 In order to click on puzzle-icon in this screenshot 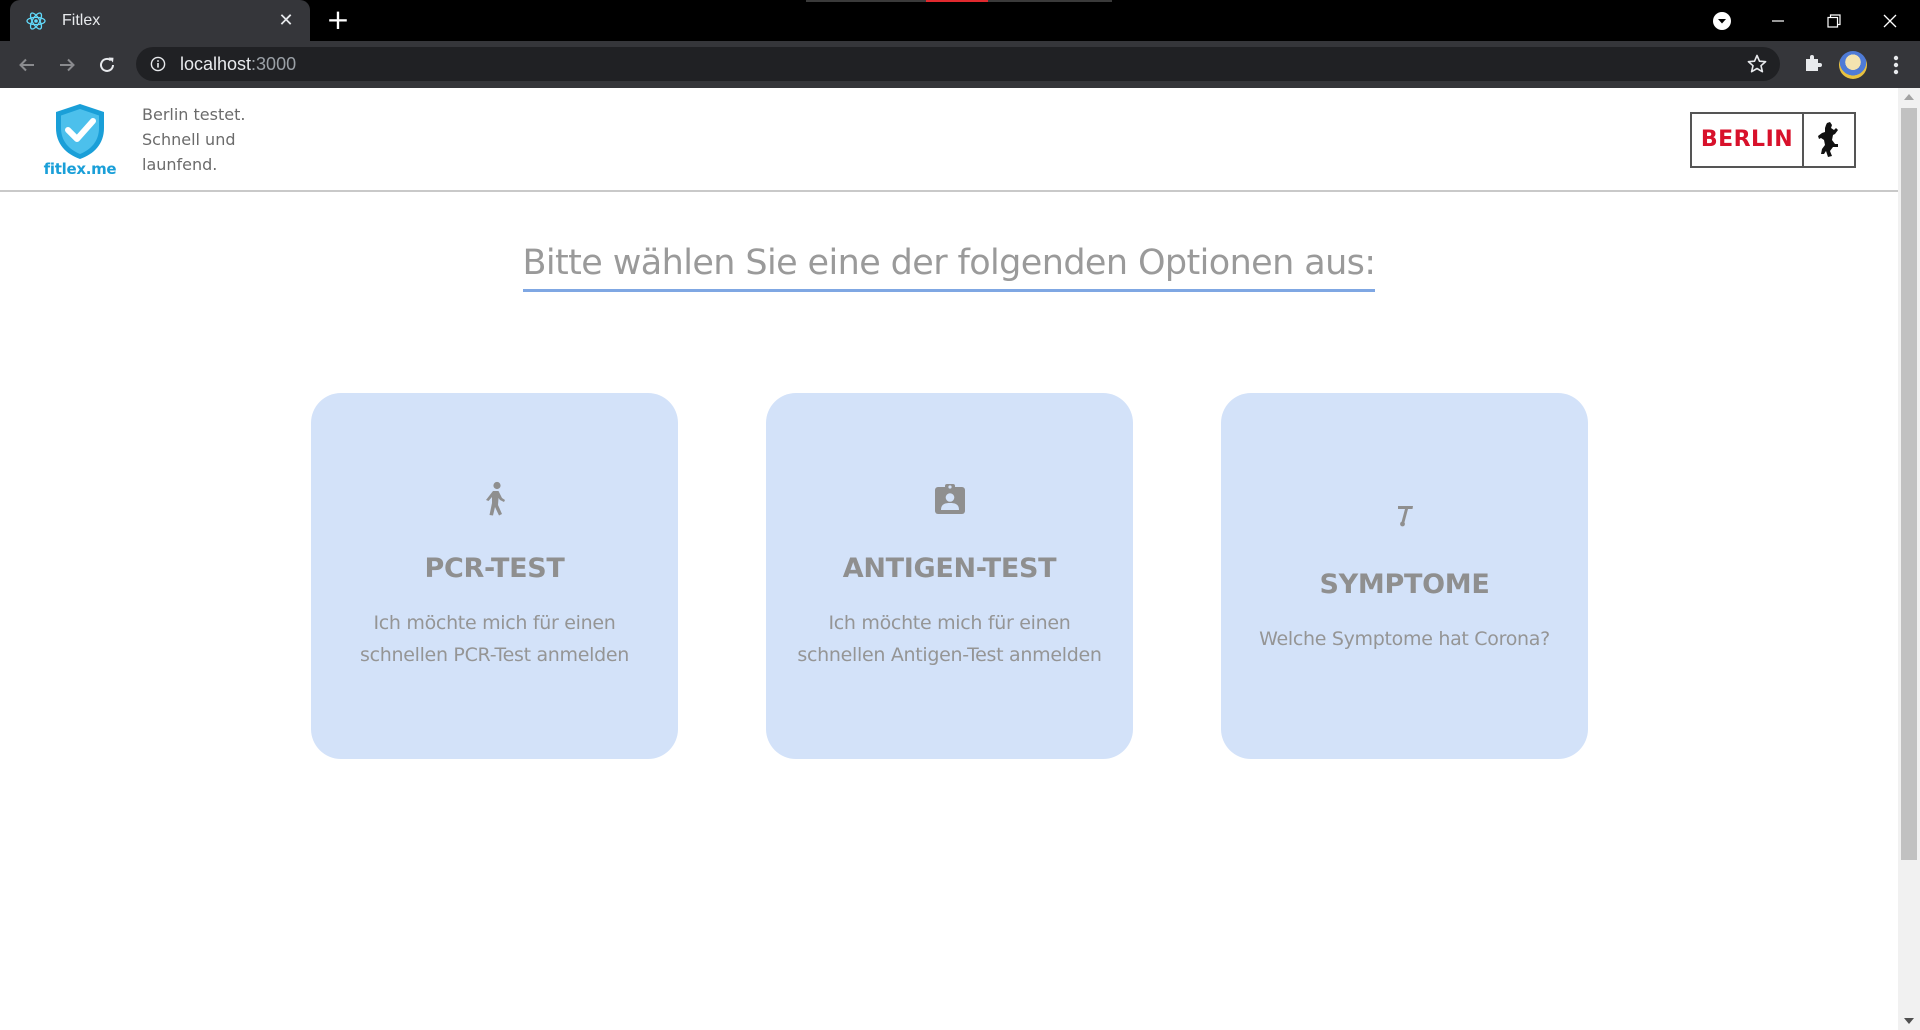, I will do `click(1813, 63)`.